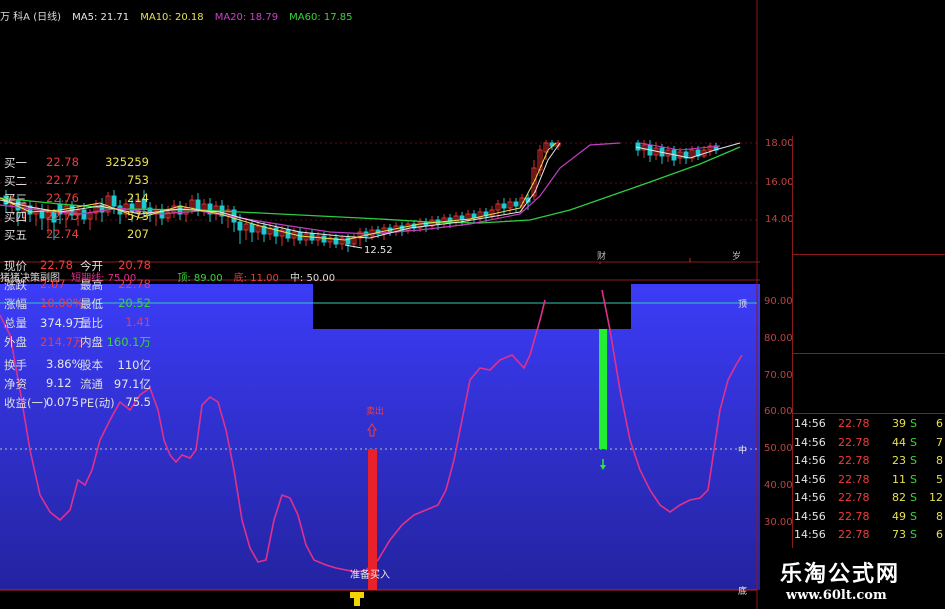  I want to click on fundamental-value: 9.12, so click(59, 383).